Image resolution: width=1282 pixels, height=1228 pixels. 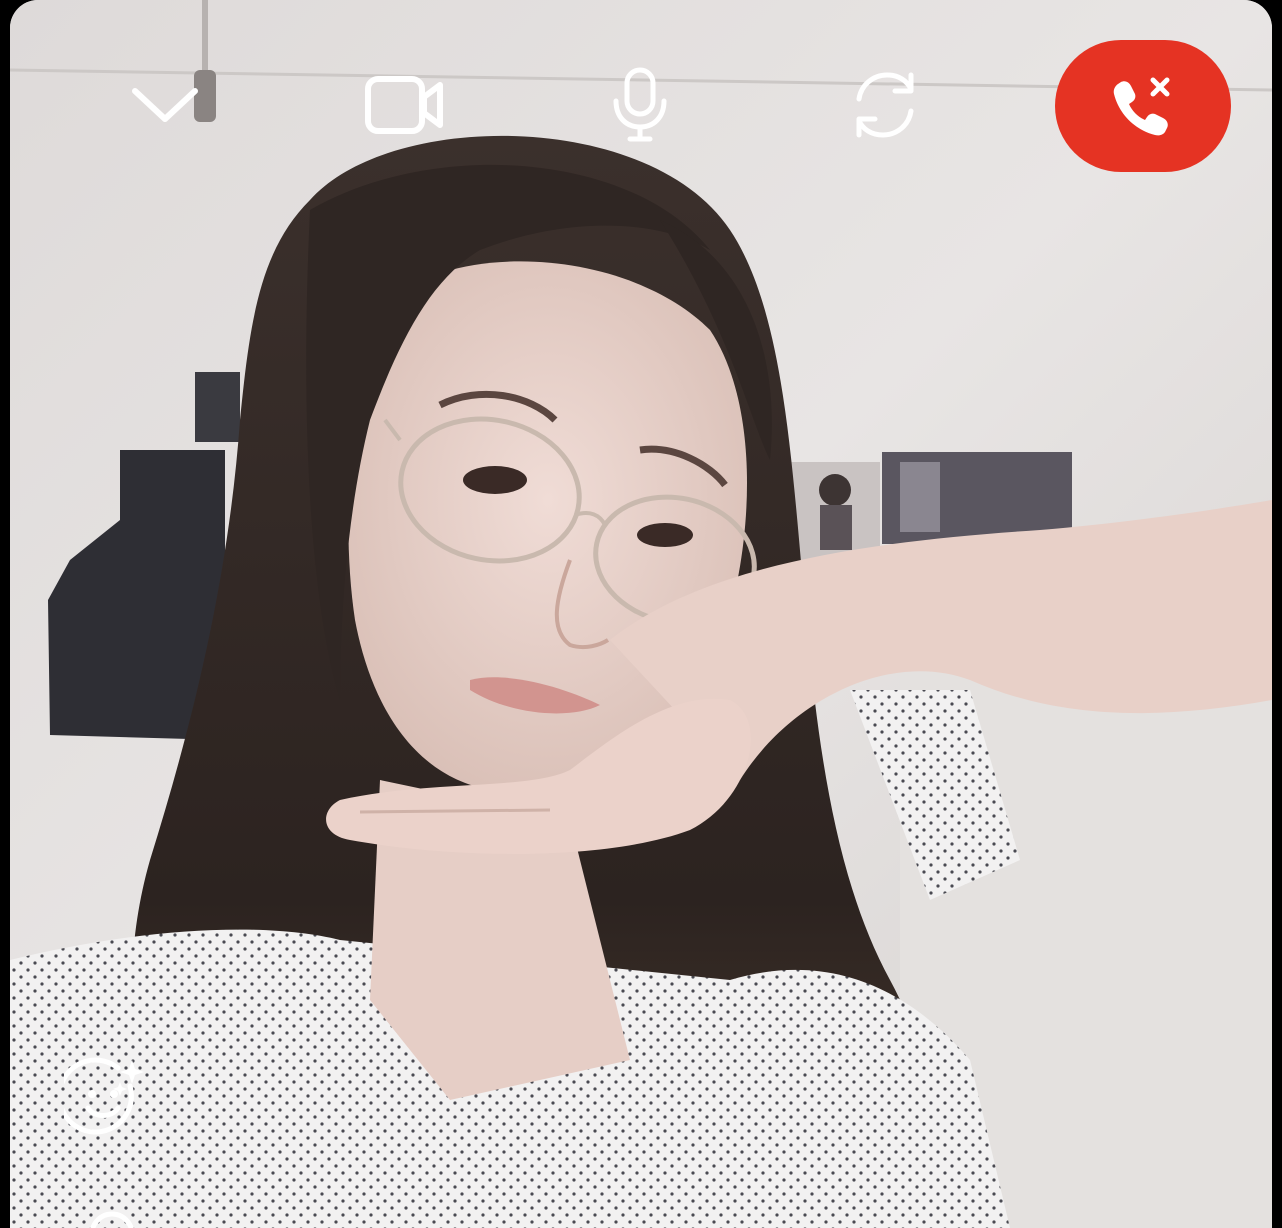 I want to click on phone-hangup-icon, so click(x=1141, y=106).